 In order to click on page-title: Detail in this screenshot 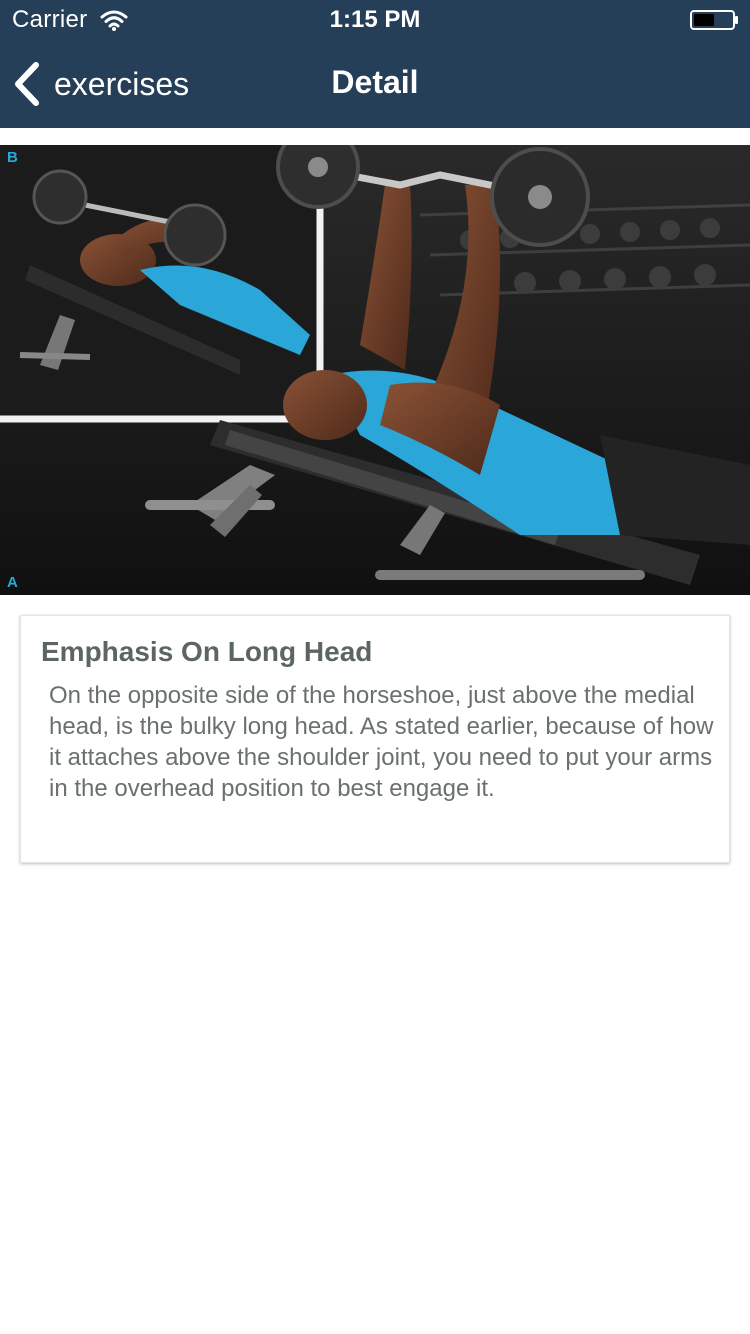, I will do `click(375, 82)`.